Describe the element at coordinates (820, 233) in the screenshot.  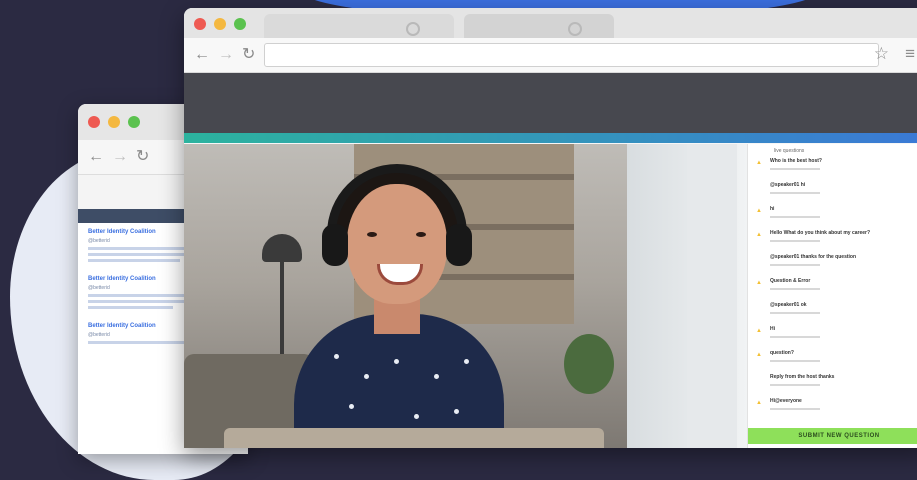
I see `question-text: Hello What do you think about my career?` at that location.